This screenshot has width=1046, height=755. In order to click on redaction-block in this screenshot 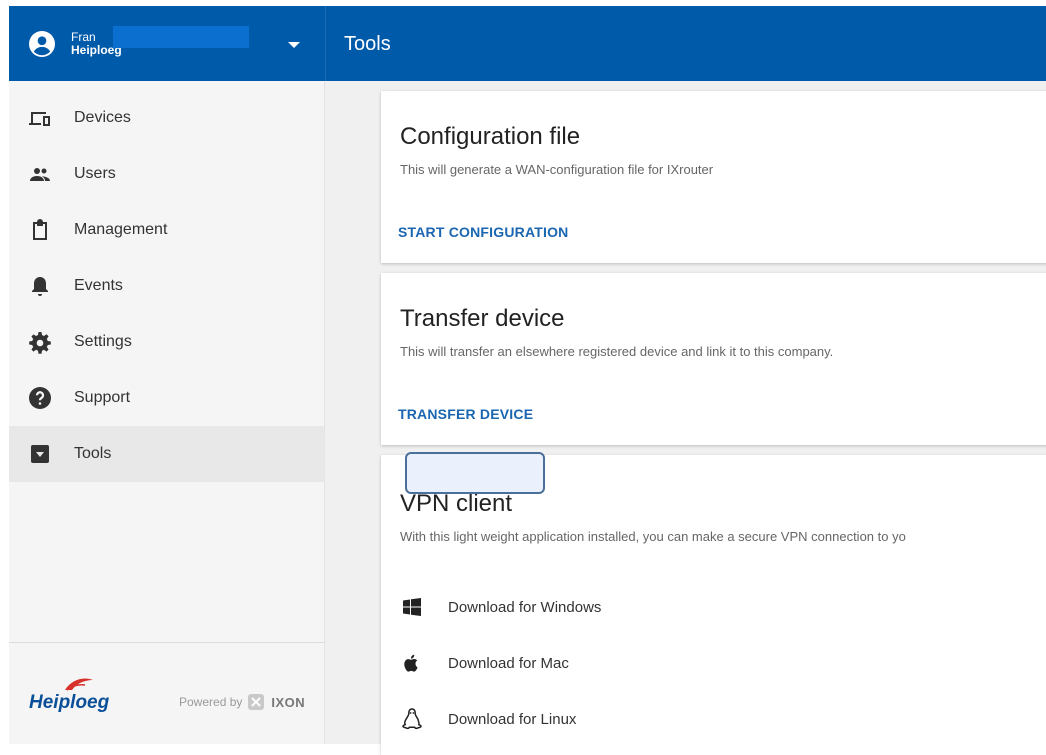, I will do `click(181, 37)`.